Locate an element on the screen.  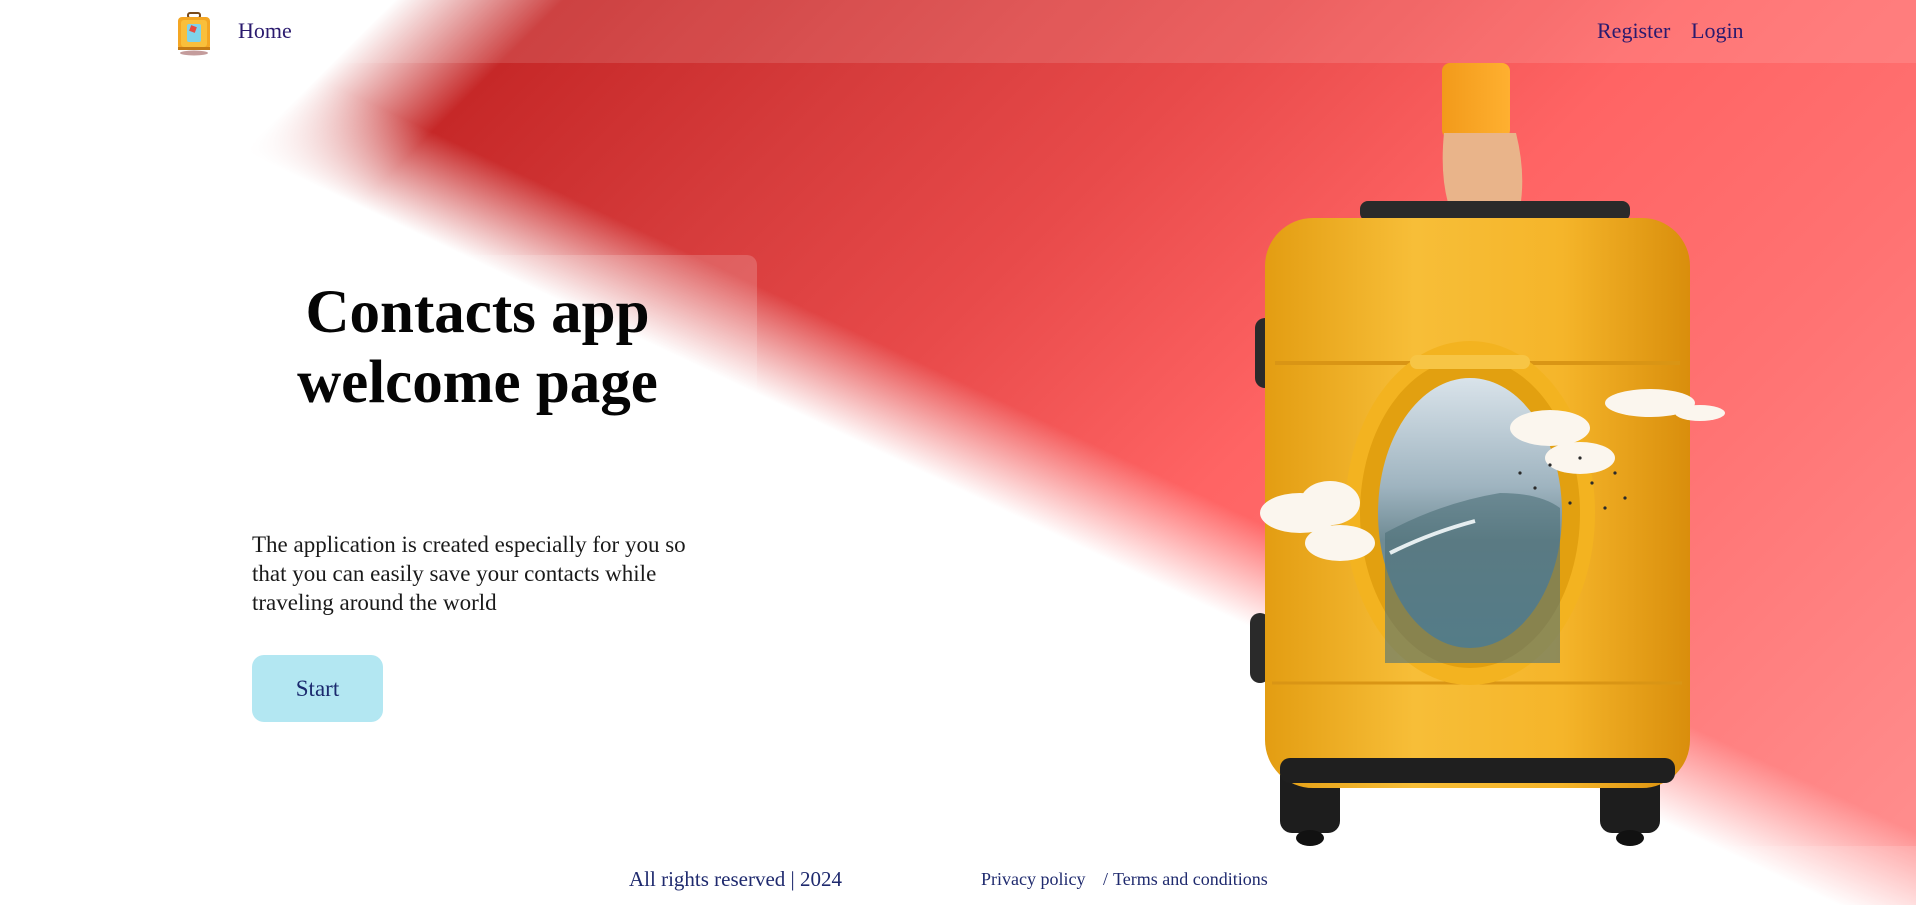
top-nav-bar: Home Register Login is located at coordinates (958, 31).